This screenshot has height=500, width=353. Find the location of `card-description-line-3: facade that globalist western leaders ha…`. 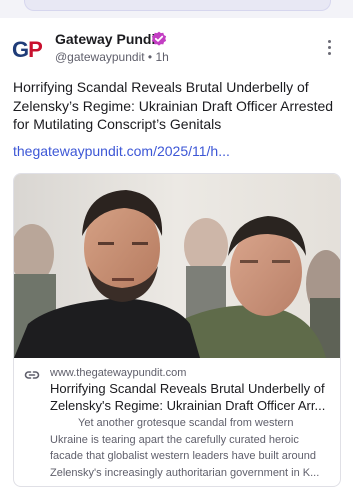

card-description-line-3: facade that globalist western leaders ha… is located at coordinates (183, 456).